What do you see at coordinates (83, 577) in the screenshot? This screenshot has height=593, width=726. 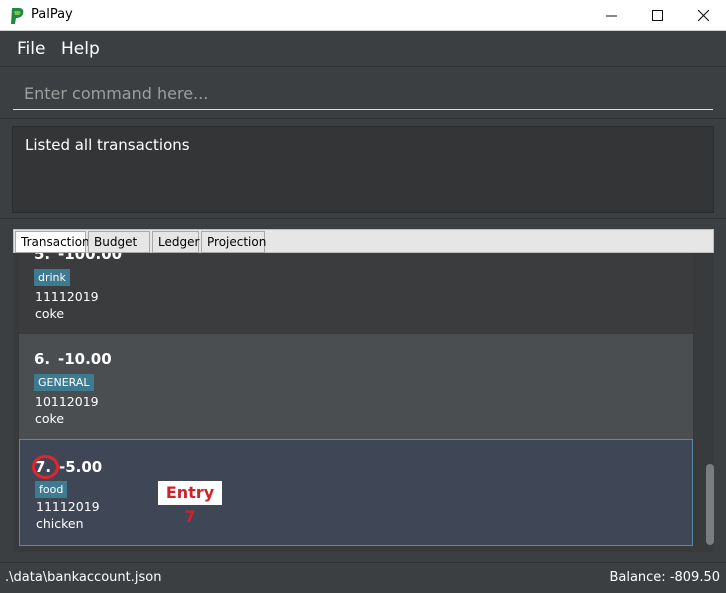 I see `data-file-path: .\data\bankaccount.json` at bounding box center [83, 577].